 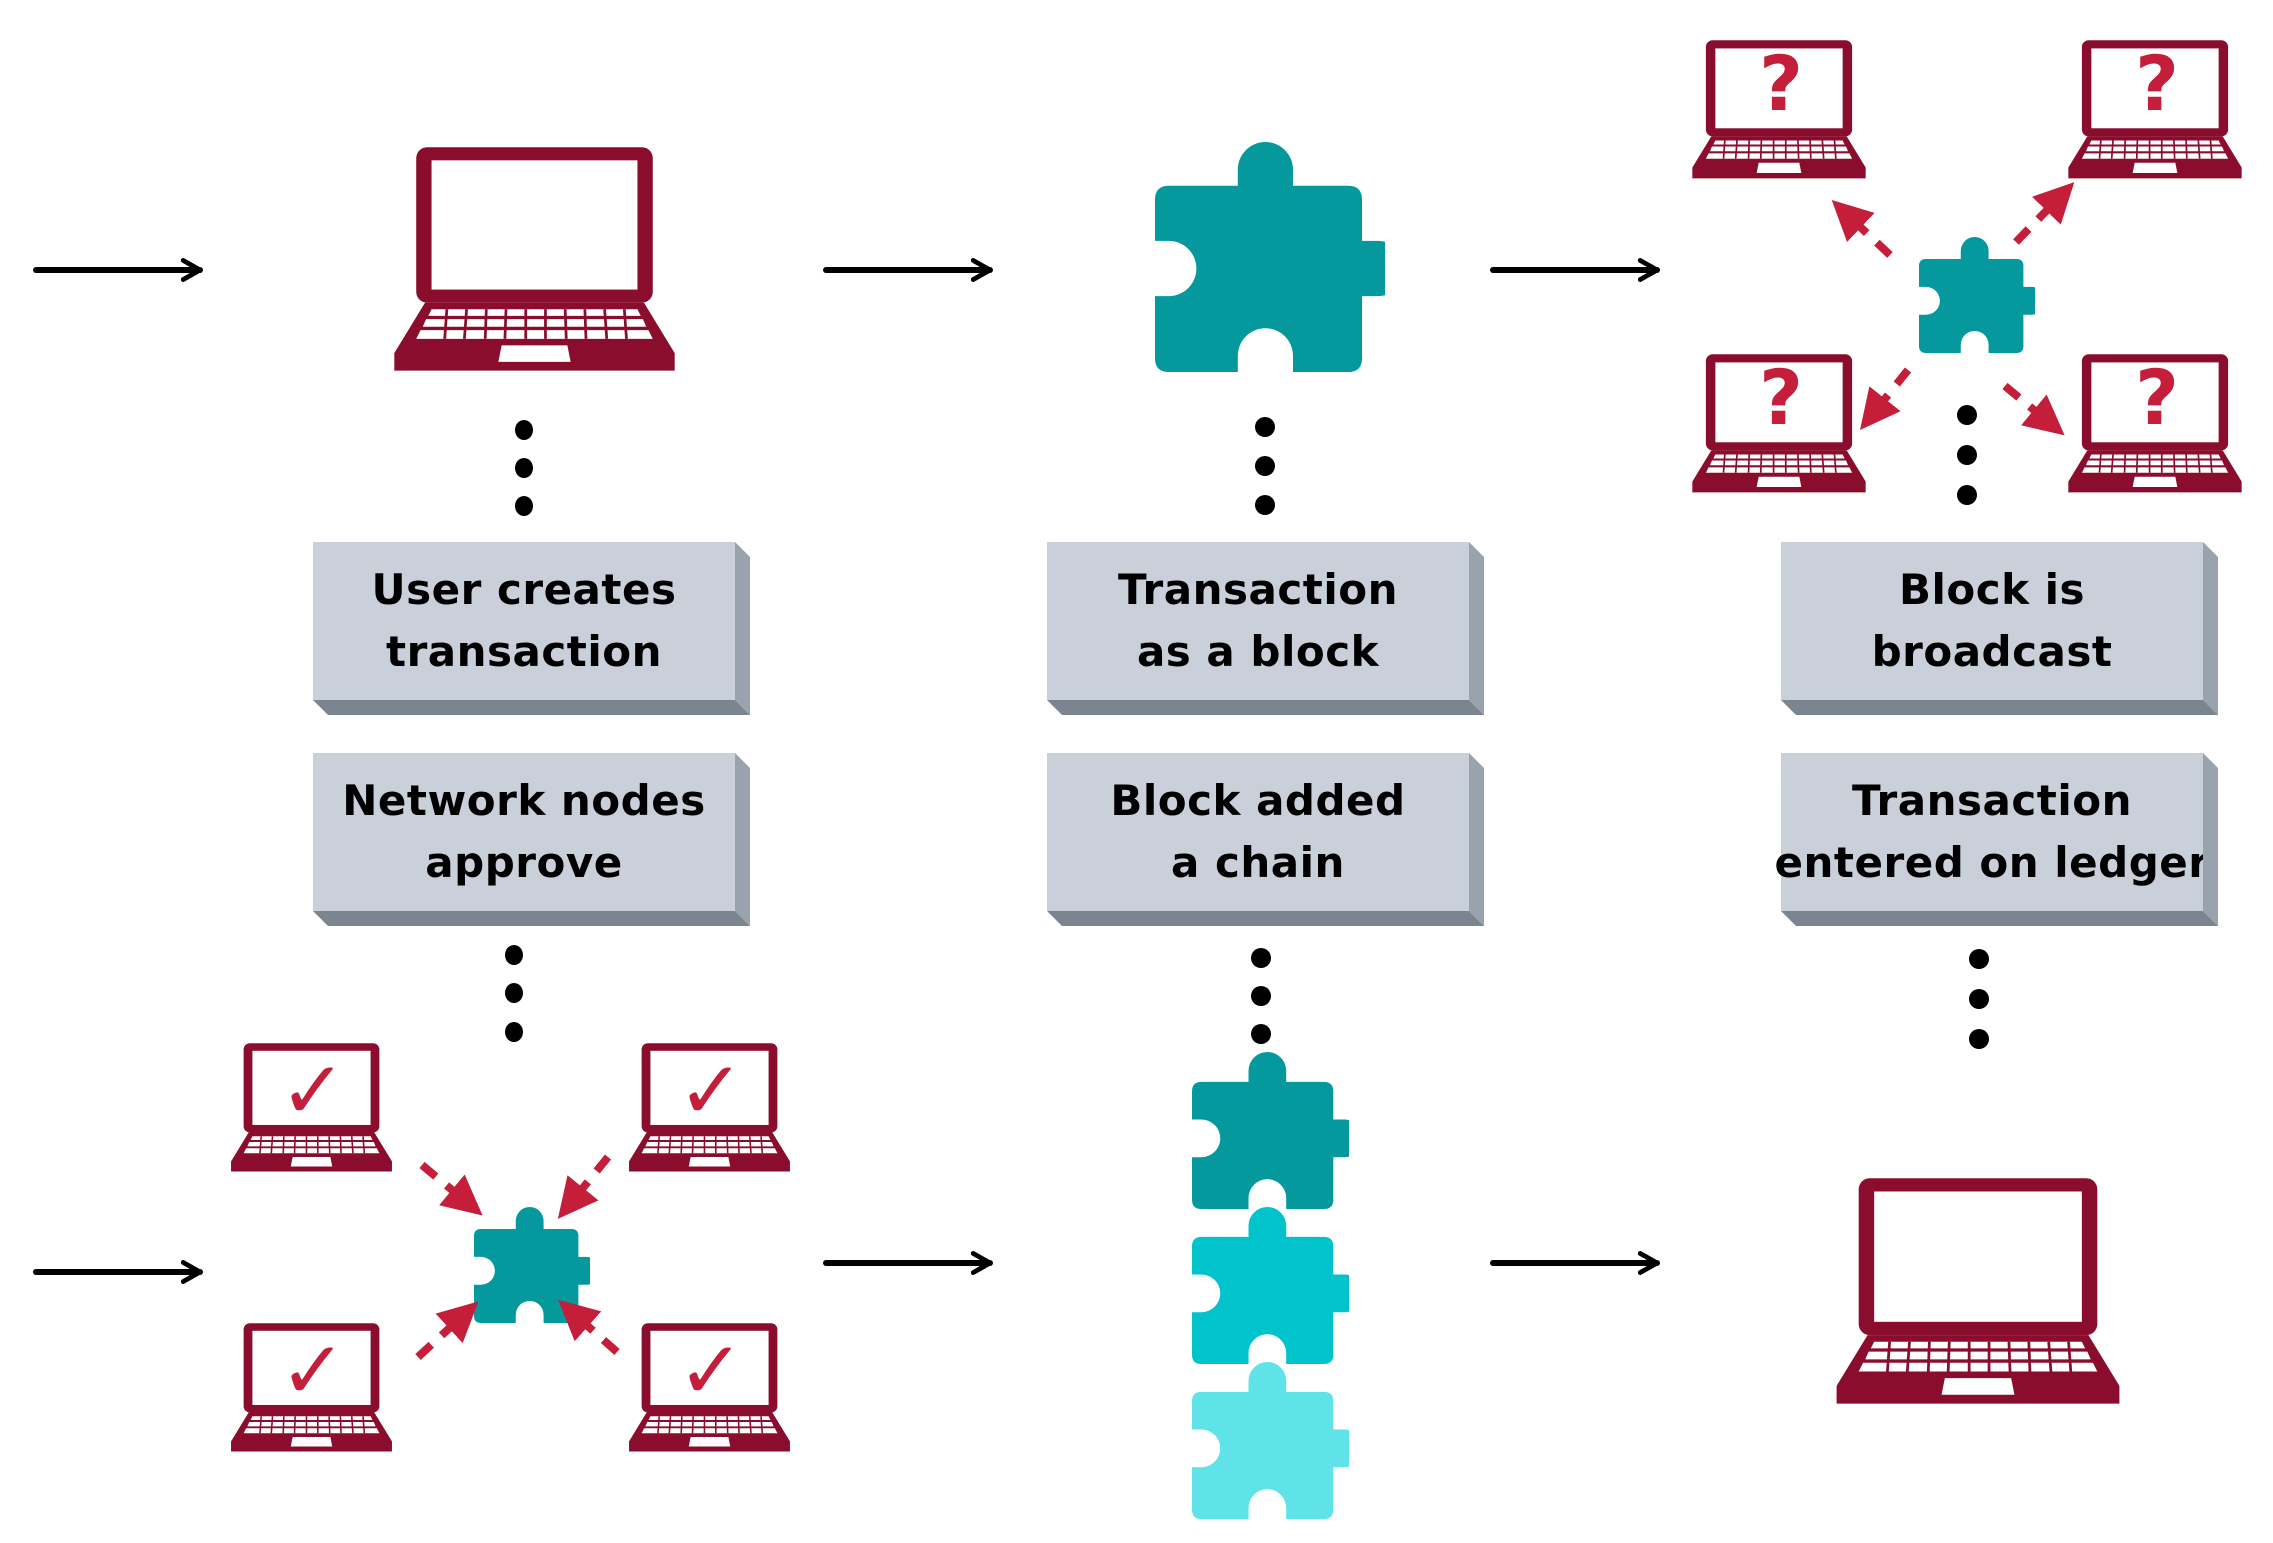 I want to click on approval-group: ✓ ✓ ✓ ✓, so click(x=510, y=1247).